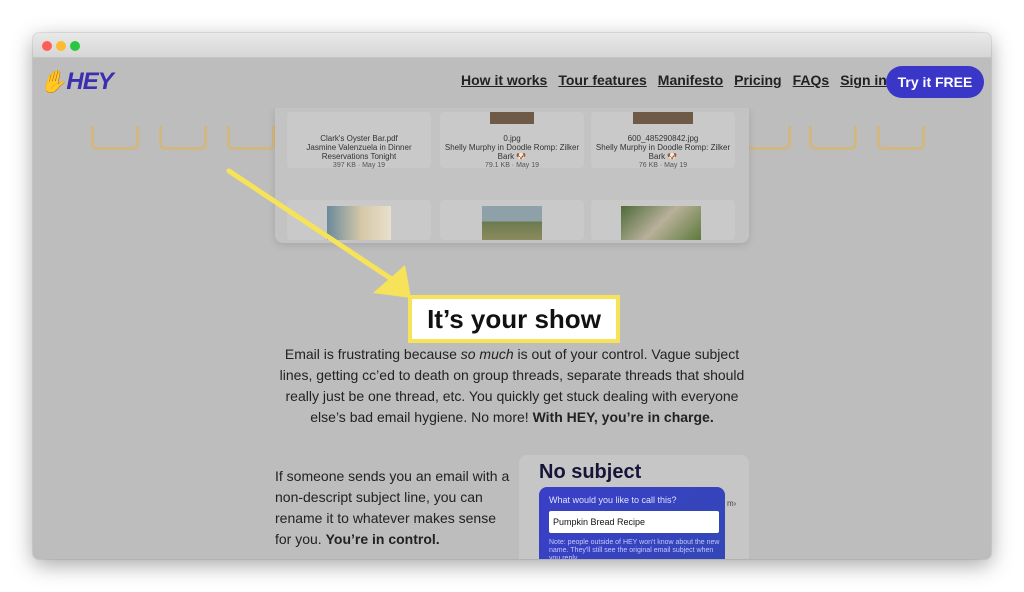  What do you see at coordinates (61, 46) in the screenshot?
I see `minimize-window-button` at bounding box center [61, 46].